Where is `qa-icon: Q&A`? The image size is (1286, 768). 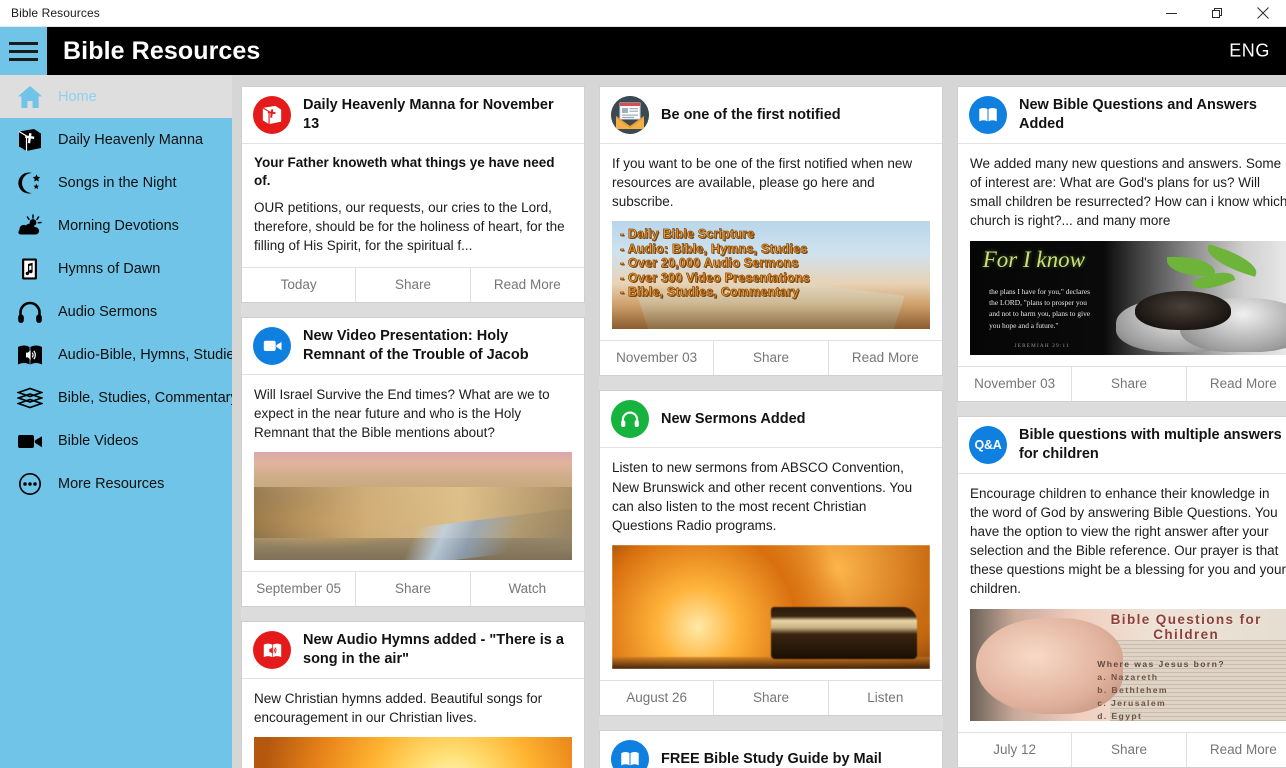 qa-icon: Q&A is located at coordinates (988, 444).